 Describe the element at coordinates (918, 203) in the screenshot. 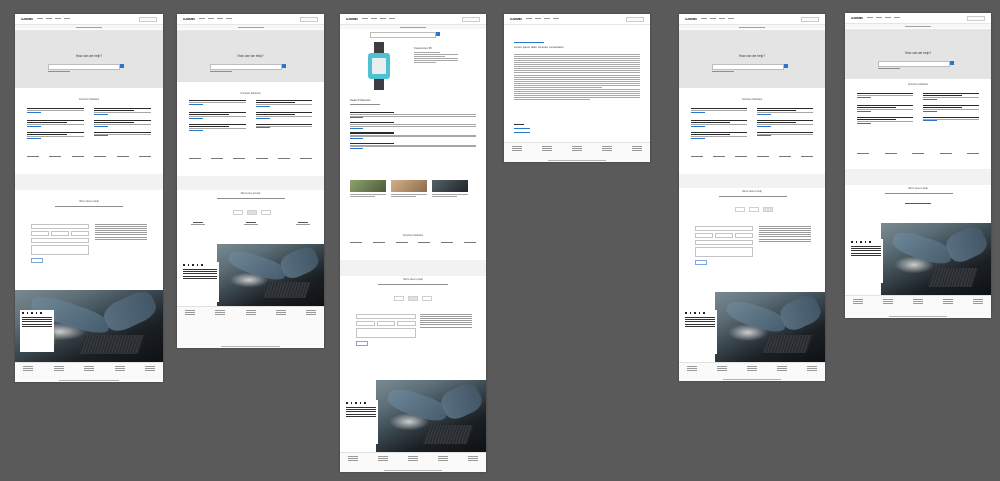

I see `contact-support-link` at that location.